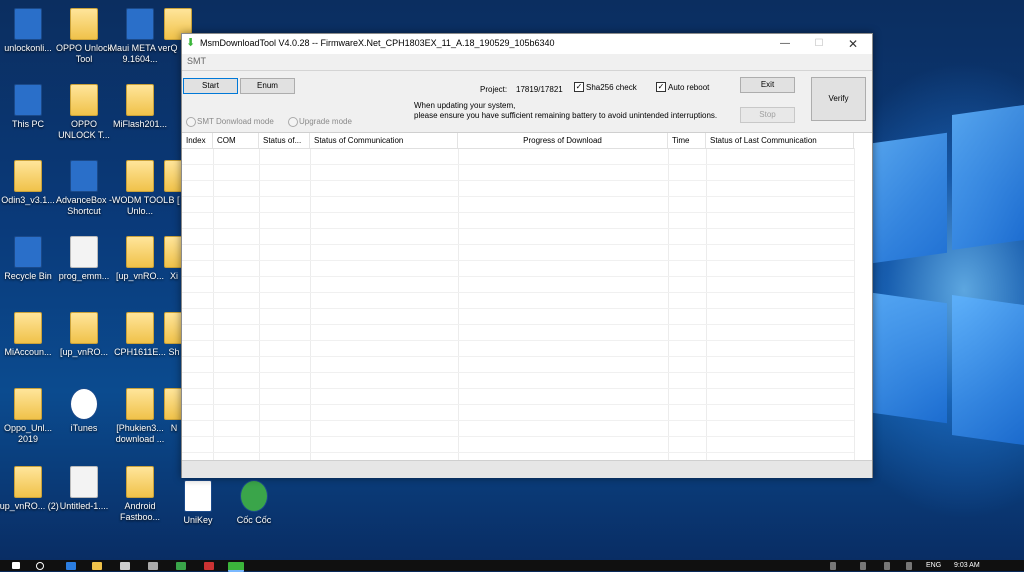  I want to click on sha256-checkbox: ✓, so click(579, 87).